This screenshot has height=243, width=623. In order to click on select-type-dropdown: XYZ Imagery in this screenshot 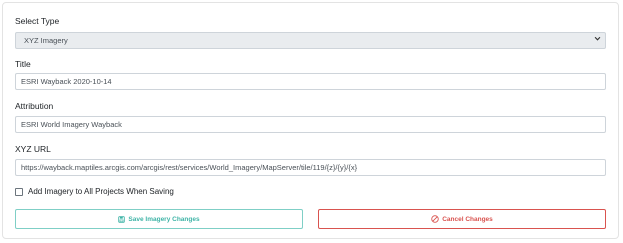, I will do `click(310, 40)`.